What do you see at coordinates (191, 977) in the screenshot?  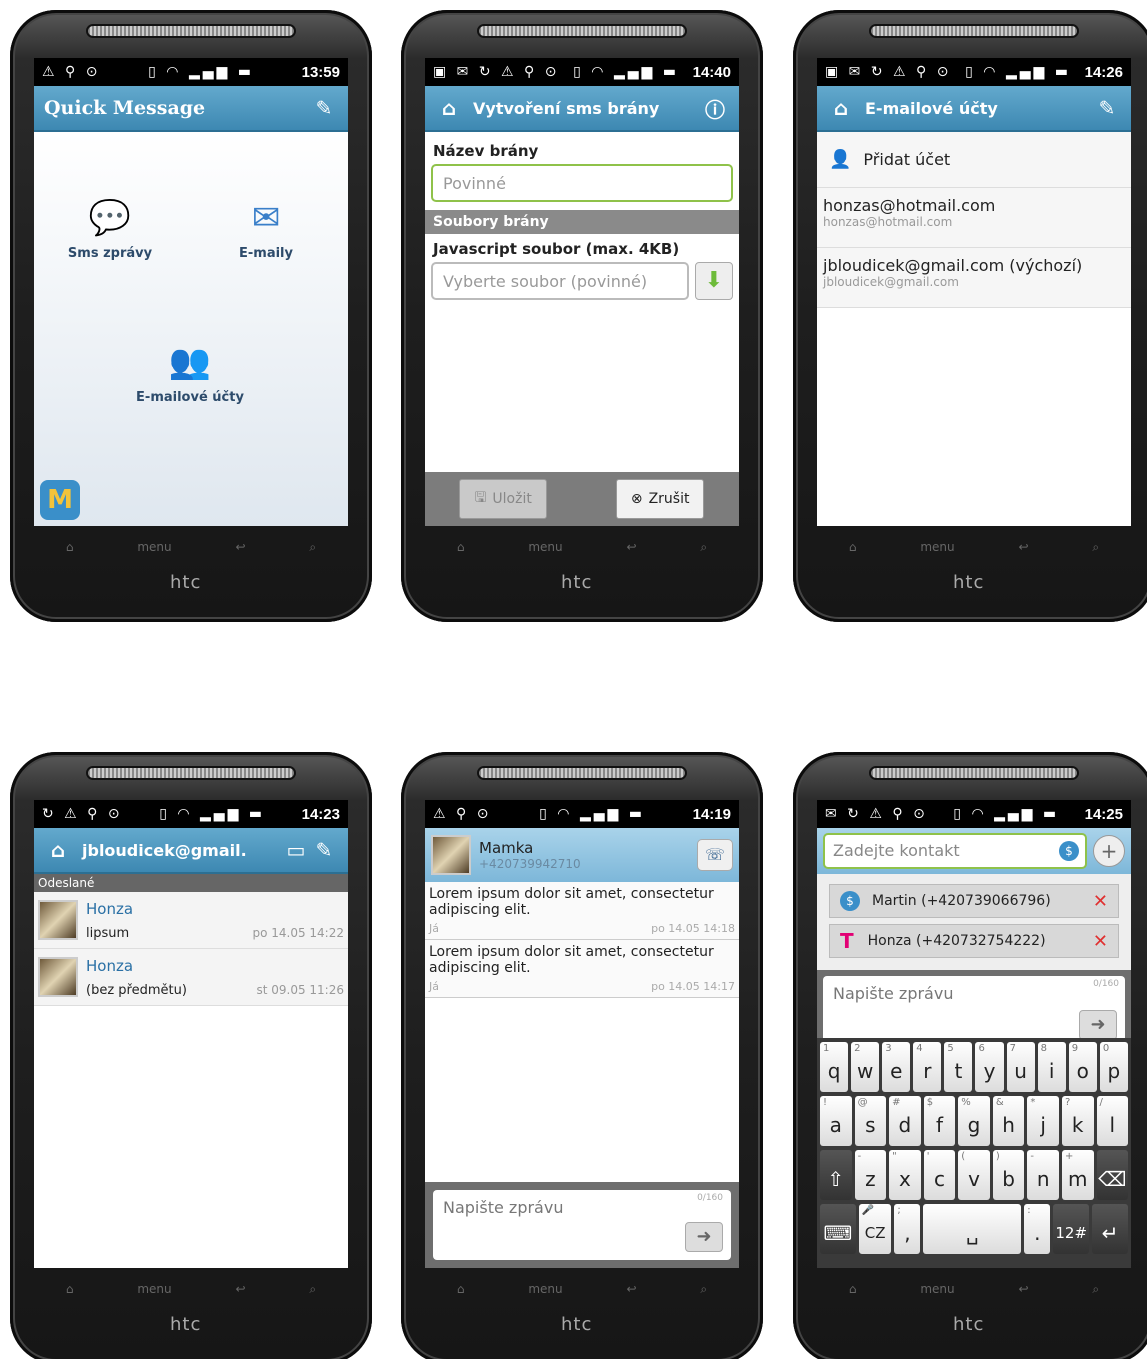 I see `mail-row: Honza (bez předmětu) st 09.05 11:26` at bounding box center [191, 977].